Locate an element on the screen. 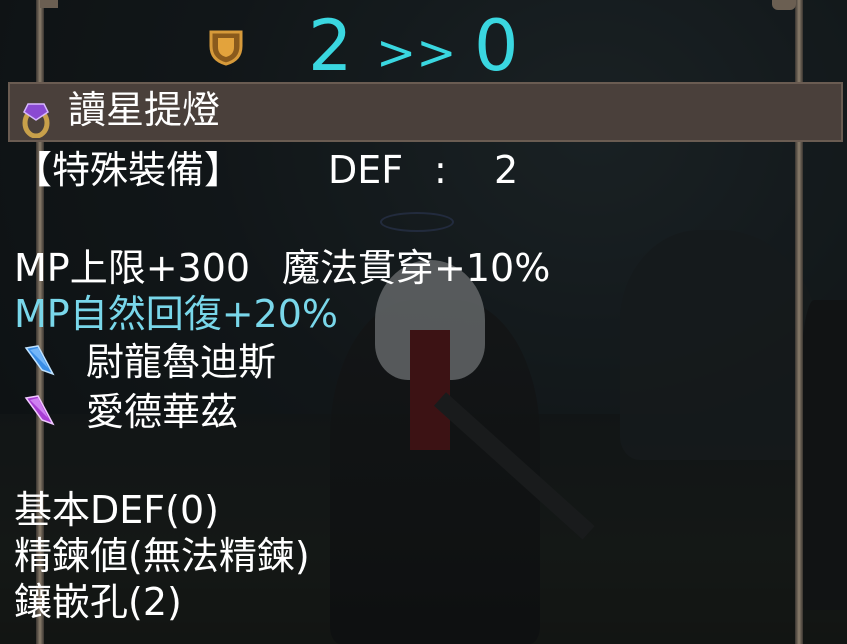 The width and height of the screenshot is (847, 644). socket-slots: 鑲嵌孔(2) is located at coordinates (98, 602).